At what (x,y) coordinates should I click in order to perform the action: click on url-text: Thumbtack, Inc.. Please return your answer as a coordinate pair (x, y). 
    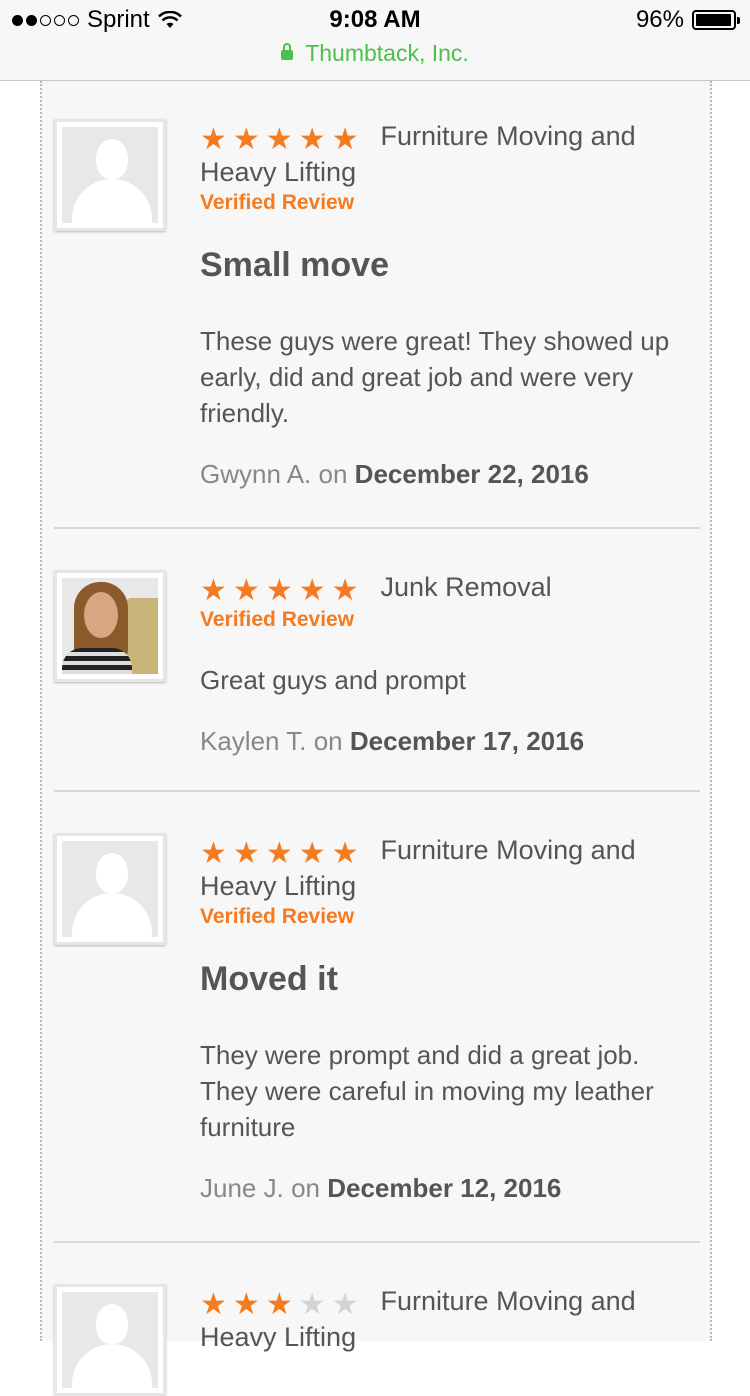
    Looking at the image, I should click on (387, 53).